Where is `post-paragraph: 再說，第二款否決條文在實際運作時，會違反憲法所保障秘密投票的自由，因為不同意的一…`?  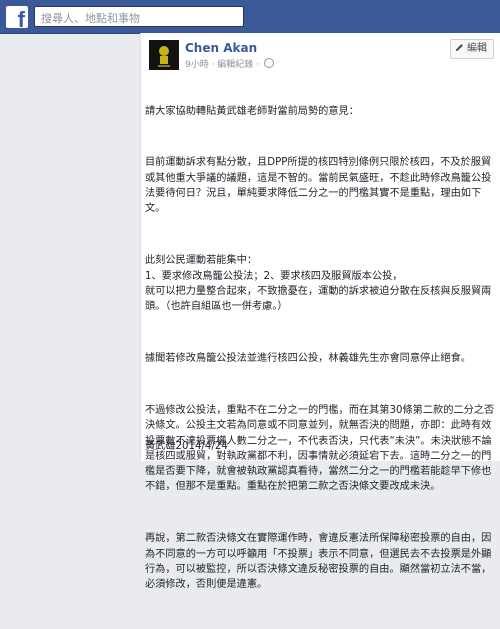 post-paragraph: 再說，第二款否決條文在實際運作時，會違反憲法所保障秘密投票的自由，因為不同意的一… is located at coordinates (318, 562).